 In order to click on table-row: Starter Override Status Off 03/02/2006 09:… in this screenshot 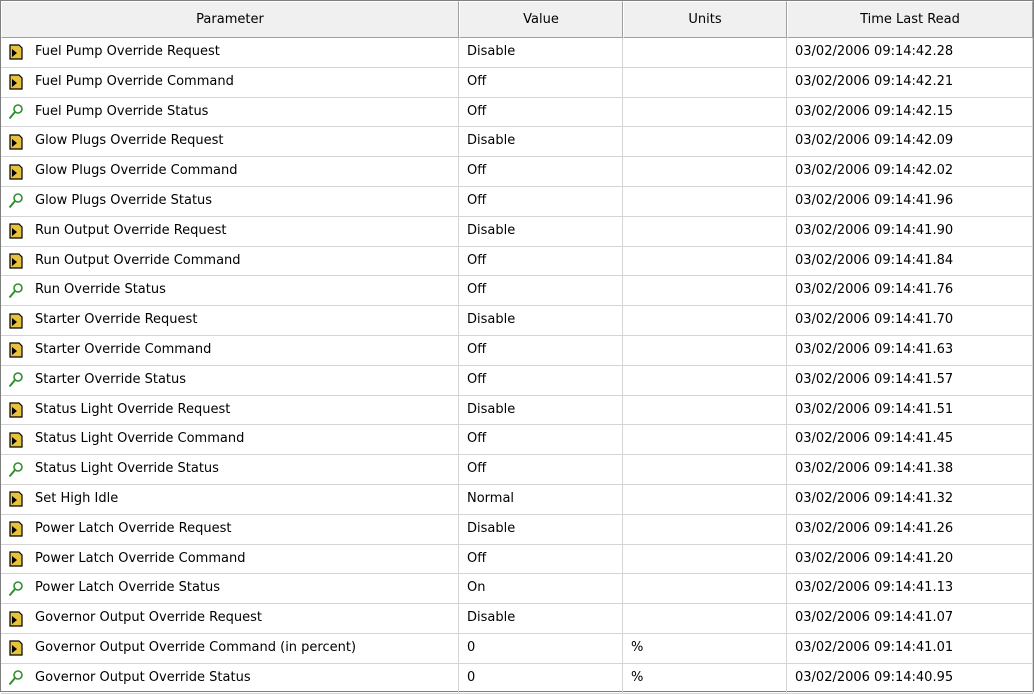, I will do `click(517, 380)`.